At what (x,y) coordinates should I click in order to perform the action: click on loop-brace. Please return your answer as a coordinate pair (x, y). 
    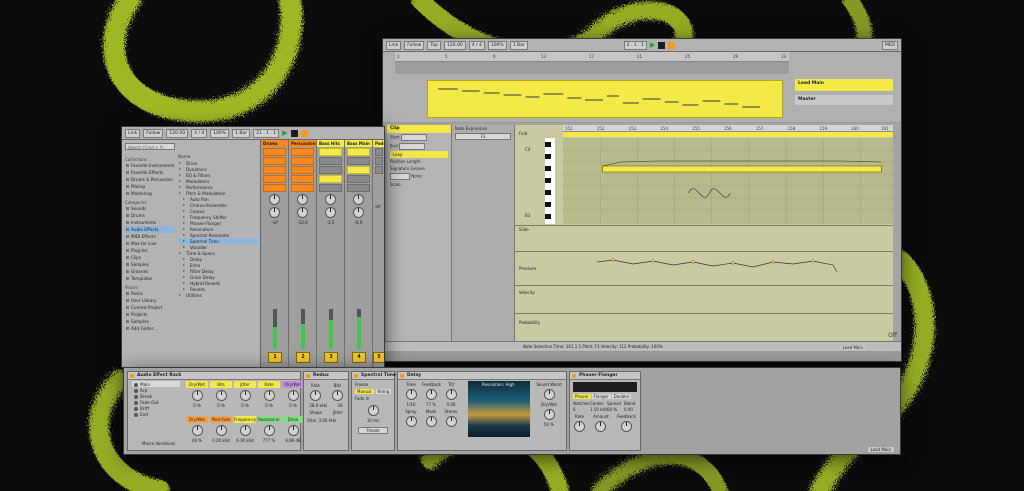
    Looking at the image, I should click on (728, 134).